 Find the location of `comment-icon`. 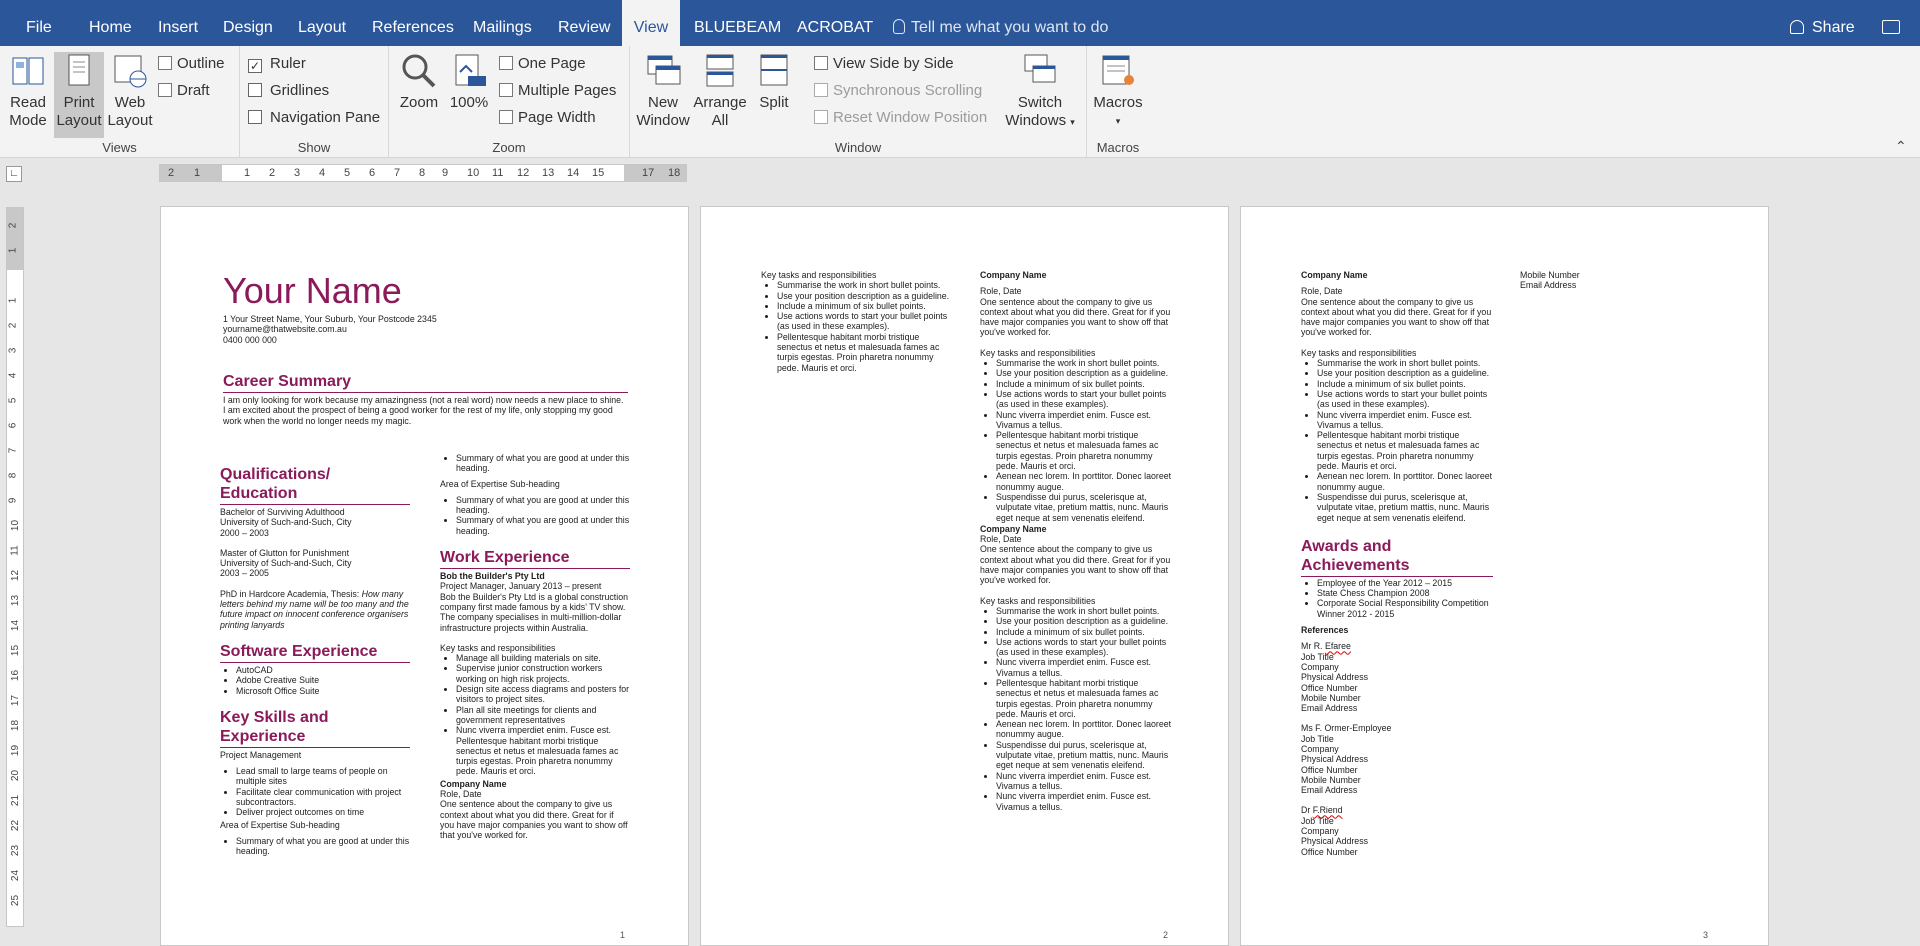

comment-icon is located at coordinates (1891, 27).